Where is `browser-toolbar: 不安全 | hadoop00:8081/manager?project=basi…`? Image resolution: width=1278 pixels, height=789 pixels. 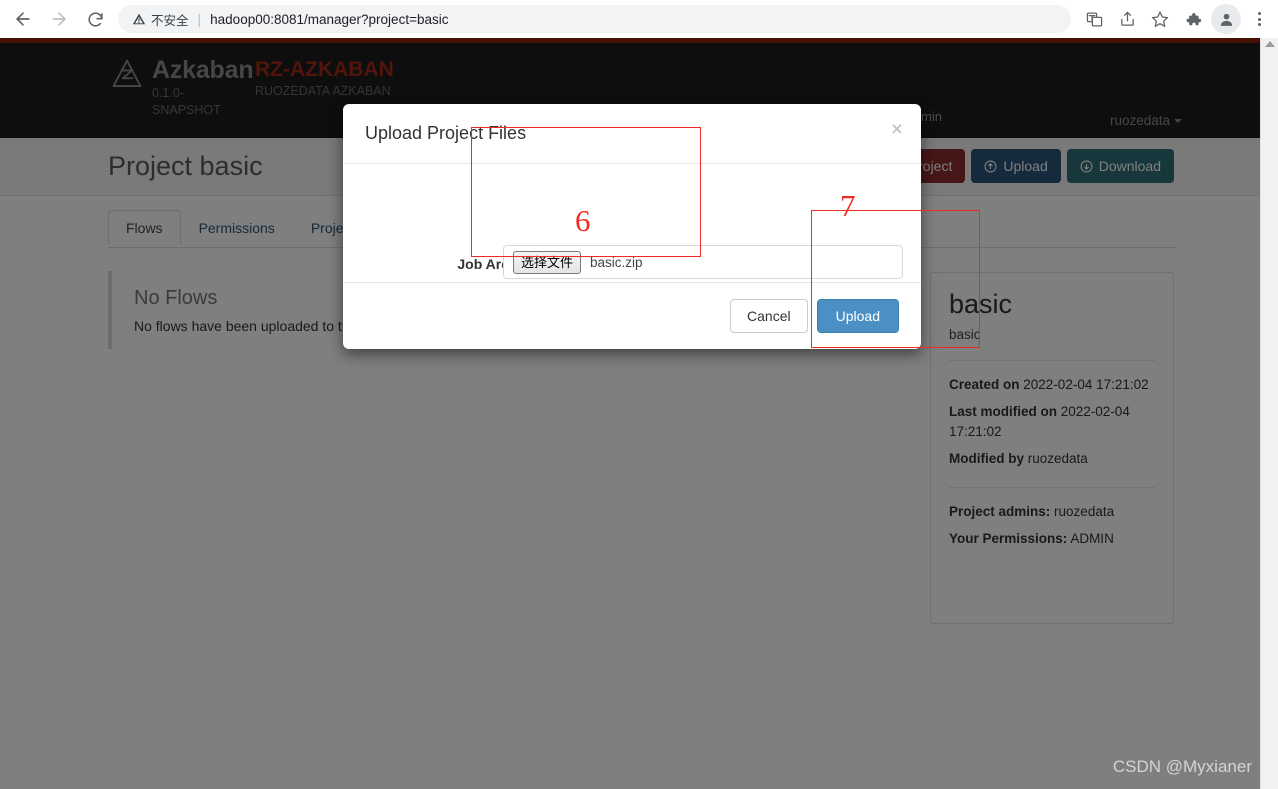 browser-toolbar: 不安全 | hadoop00:8081/manager?project=basi… is located at coordinates (639, 19).